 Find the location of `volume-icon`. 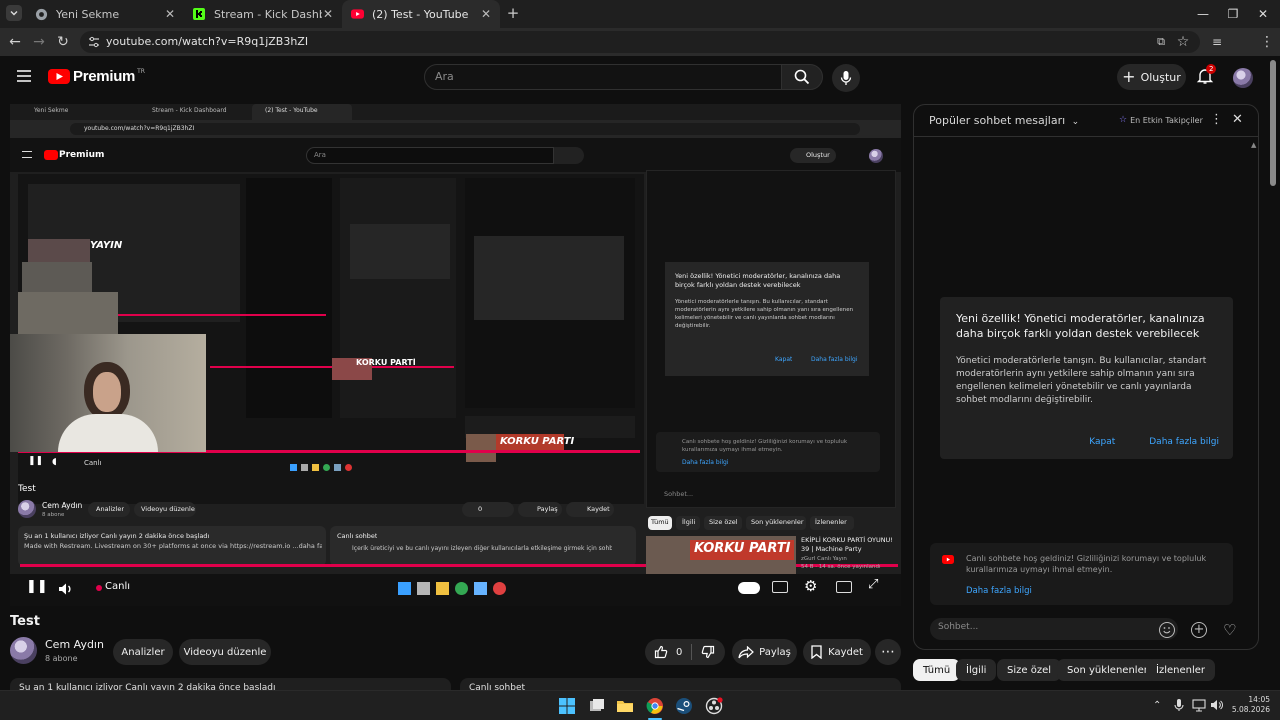

volume-icon is located at coordinates (66, 589).